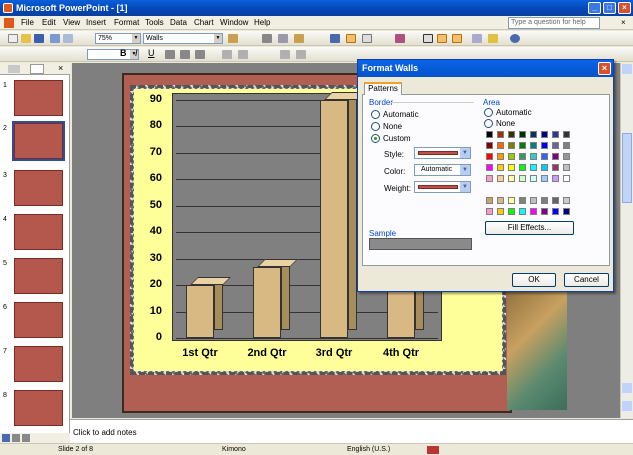 The image size is (633, 455). What do you see at coordinates (515, 38) in the screenshot?
I see `help-icon` at bounding box center [515, 38].